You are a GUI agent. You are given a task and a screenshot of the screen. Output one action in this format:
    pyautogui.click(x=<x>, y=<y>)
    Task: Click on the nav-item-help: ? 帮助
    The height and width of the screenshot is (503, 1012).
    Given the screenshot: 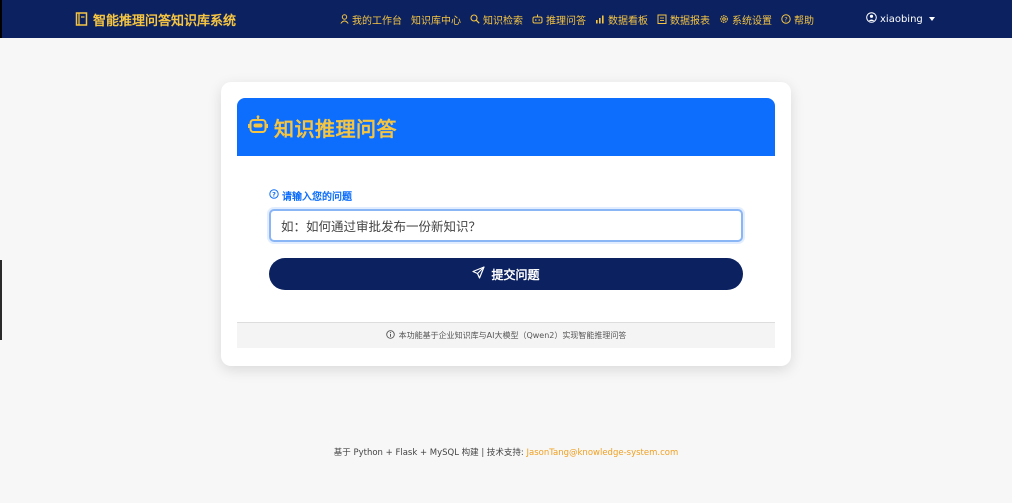 What is the action you would take?
    pyautogui.click(x=797, y=19)
    